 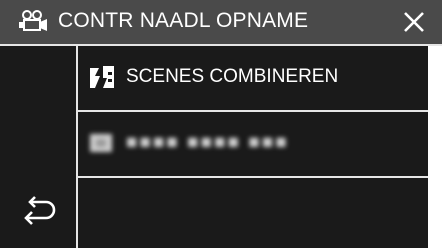 What do you see at coordinates (183, 20) in the screenshot?
I see `page-title: CONTR NAADL OPNAME` at bounding box center [183, 20].